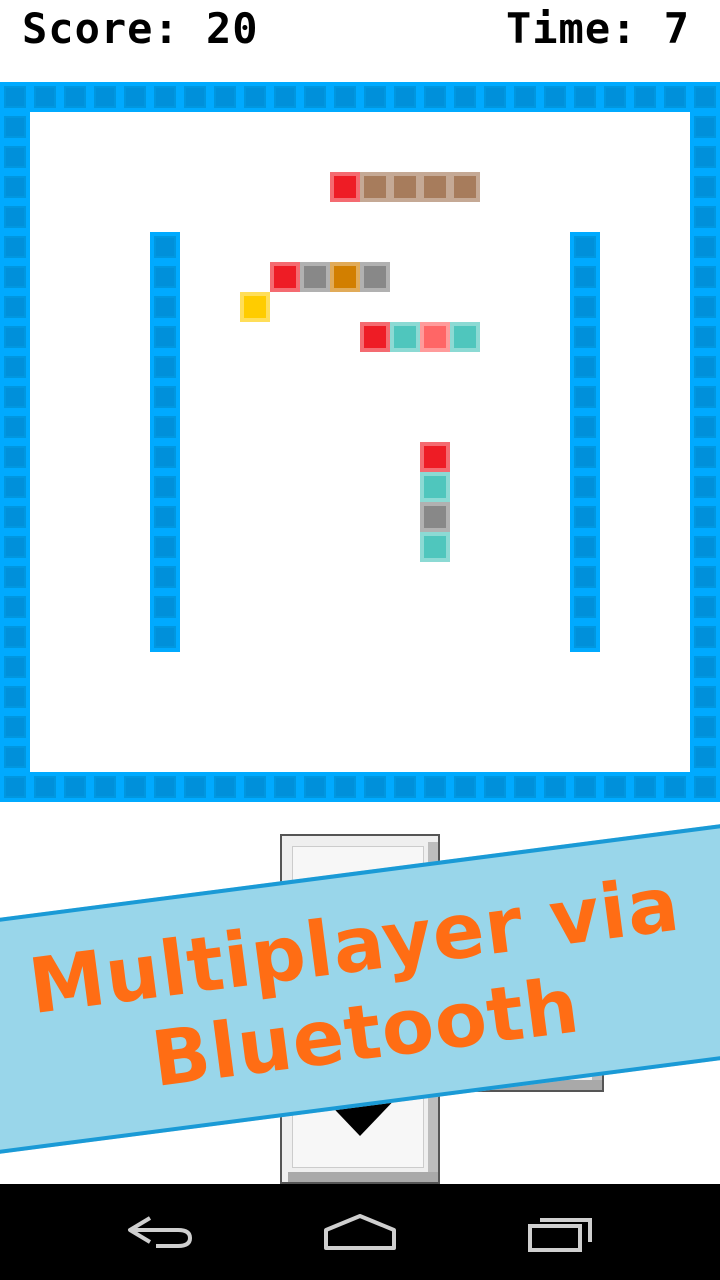 This screenshot has height=1280, width=720. I want to click on time-label: Time: 7, so click(597, 28).